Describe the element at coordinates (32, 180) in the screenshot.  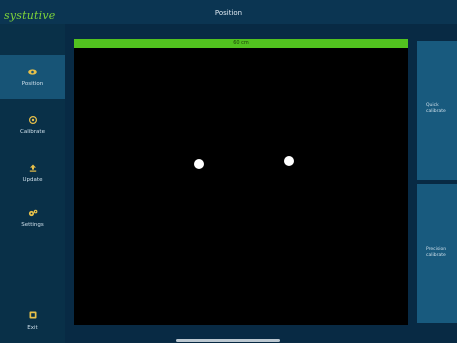
I see `sidebar-item-label: Update` at that location.